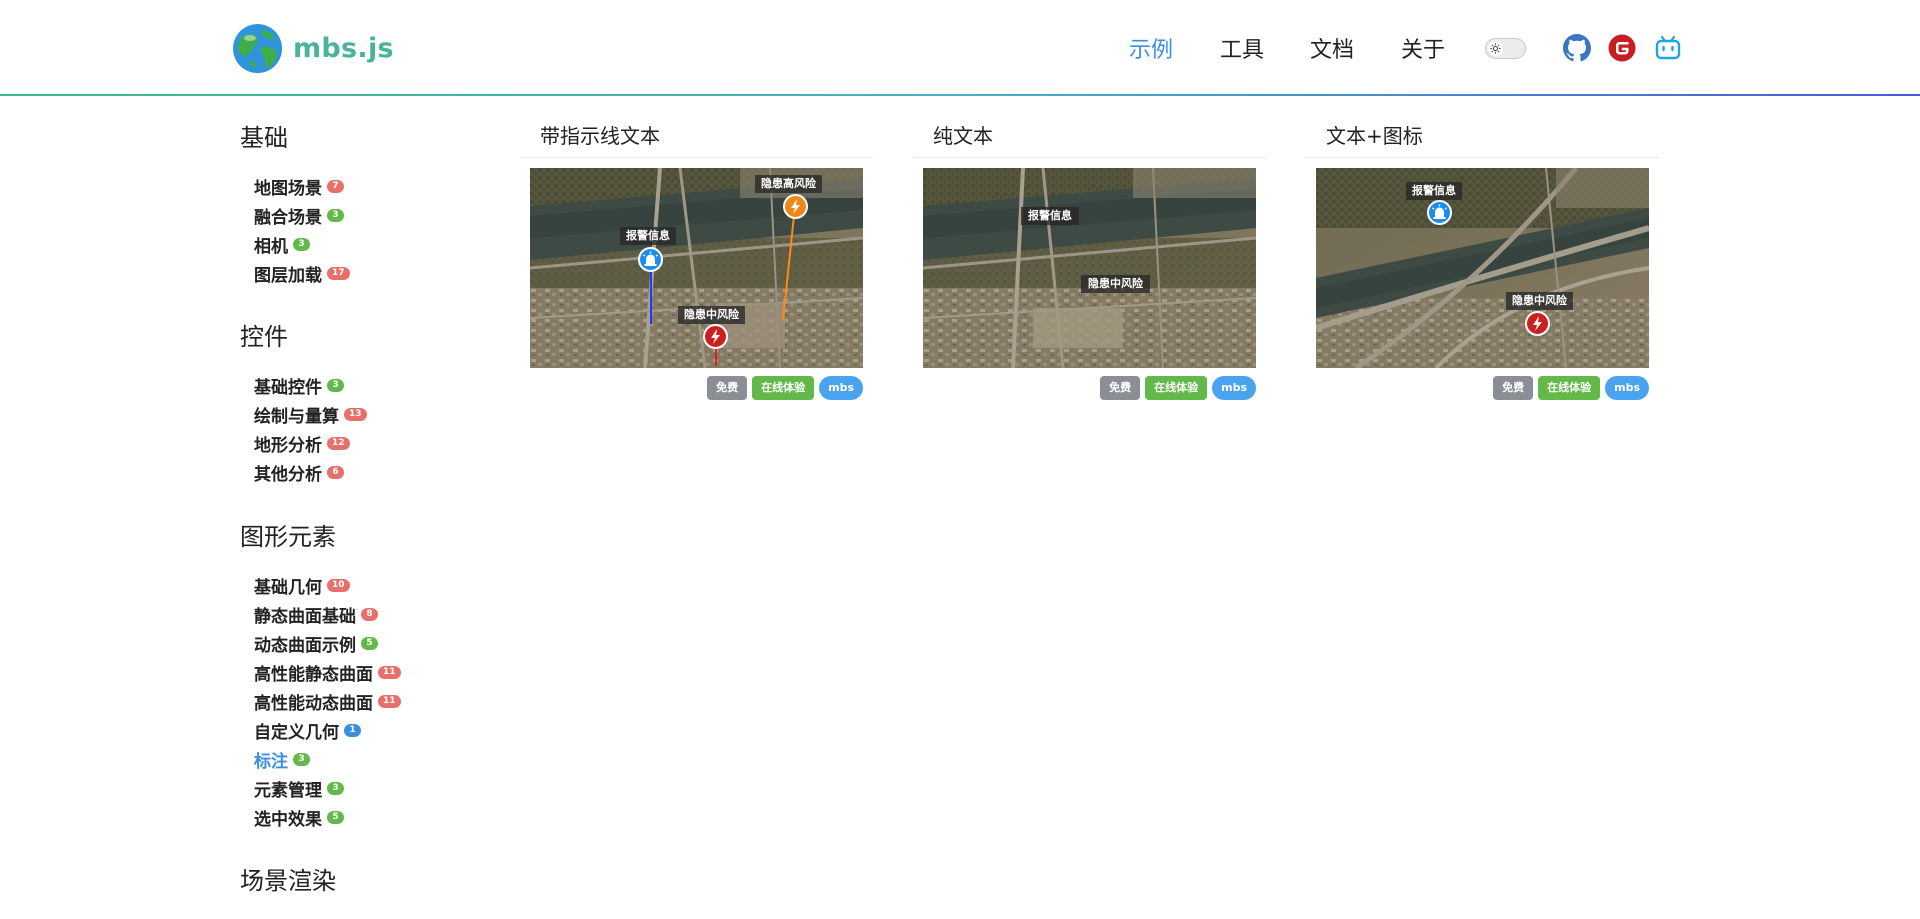  Describe the element at coordinates (1495, 48) in the screenshot. I see `sun-icon` at that location.